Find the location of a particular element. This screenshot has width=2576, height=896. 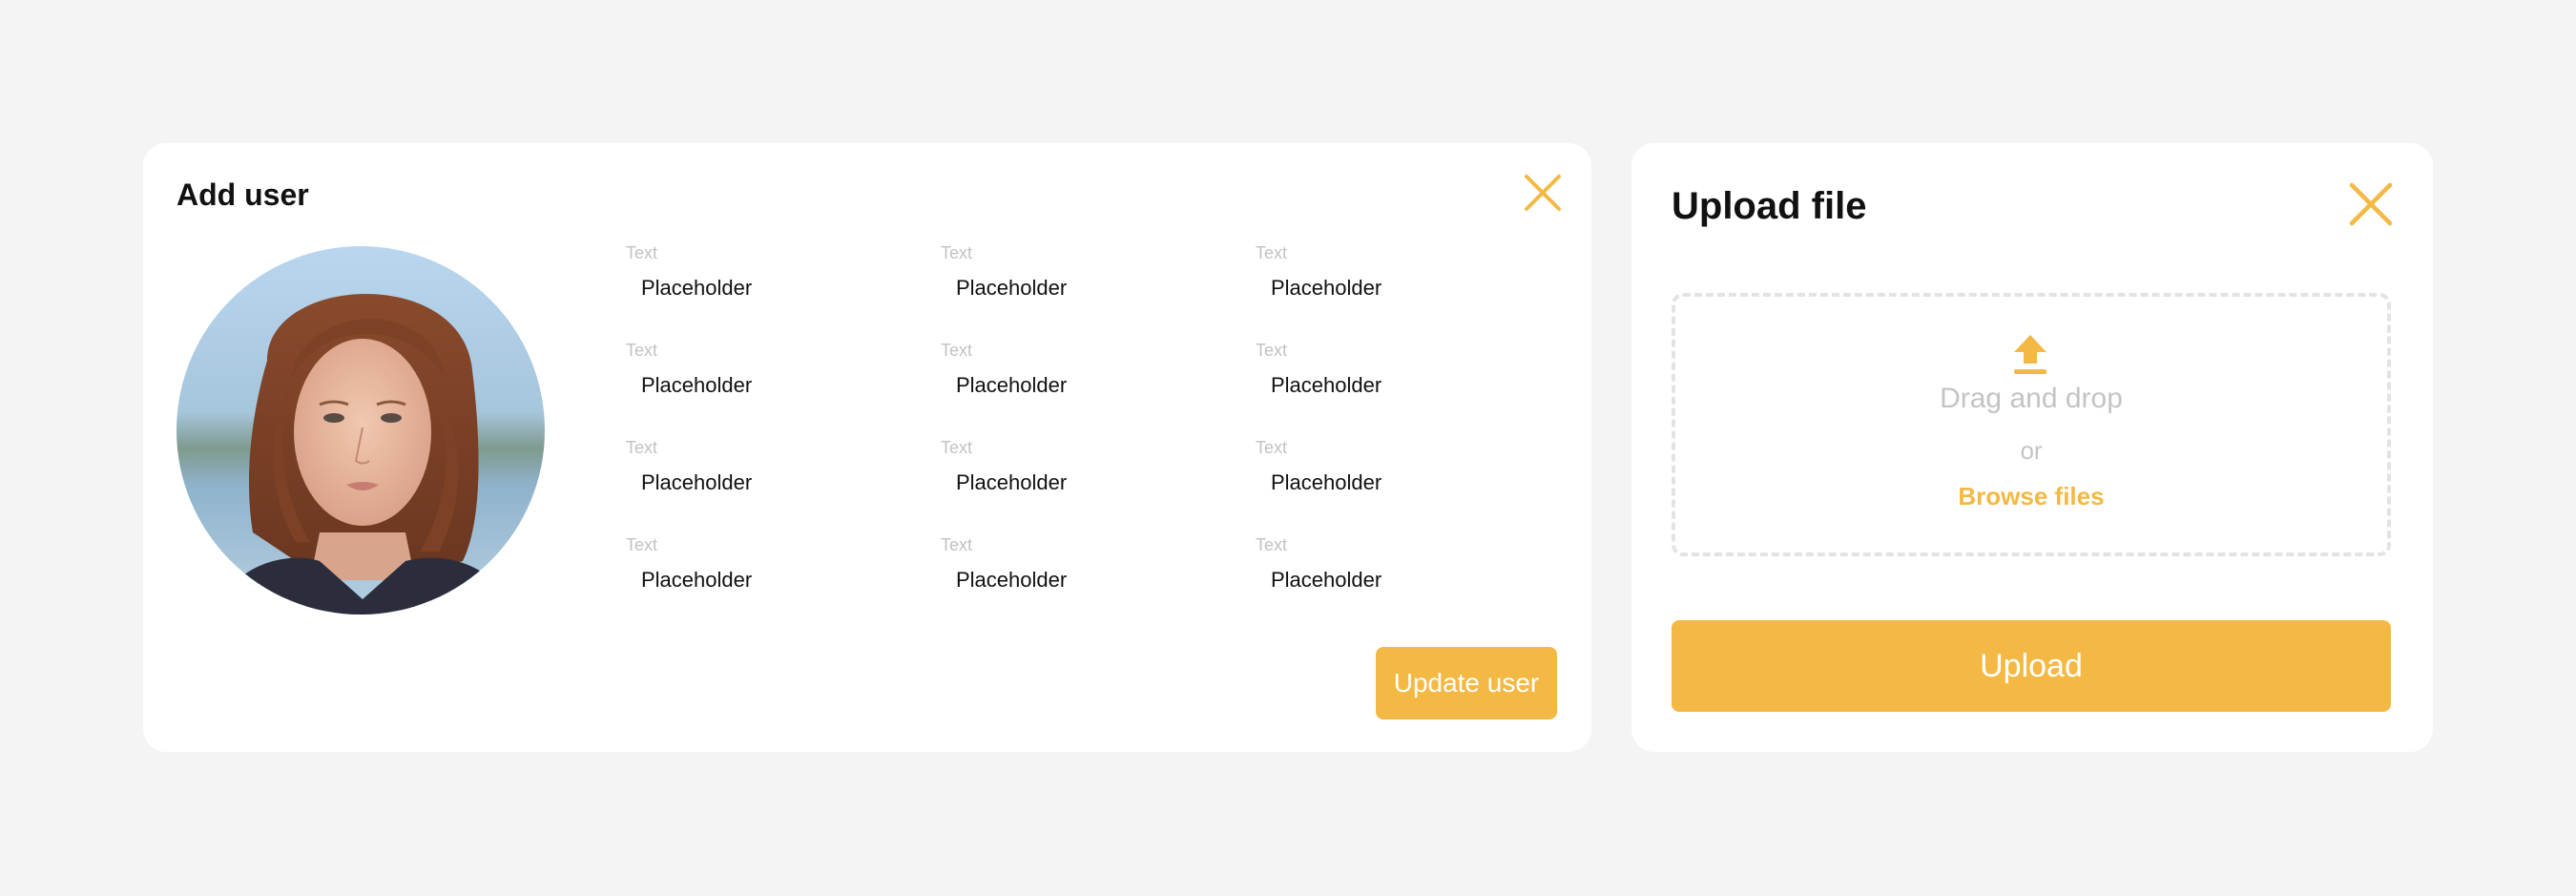

upload-button: Upload is located at coordinates (2031, 666).